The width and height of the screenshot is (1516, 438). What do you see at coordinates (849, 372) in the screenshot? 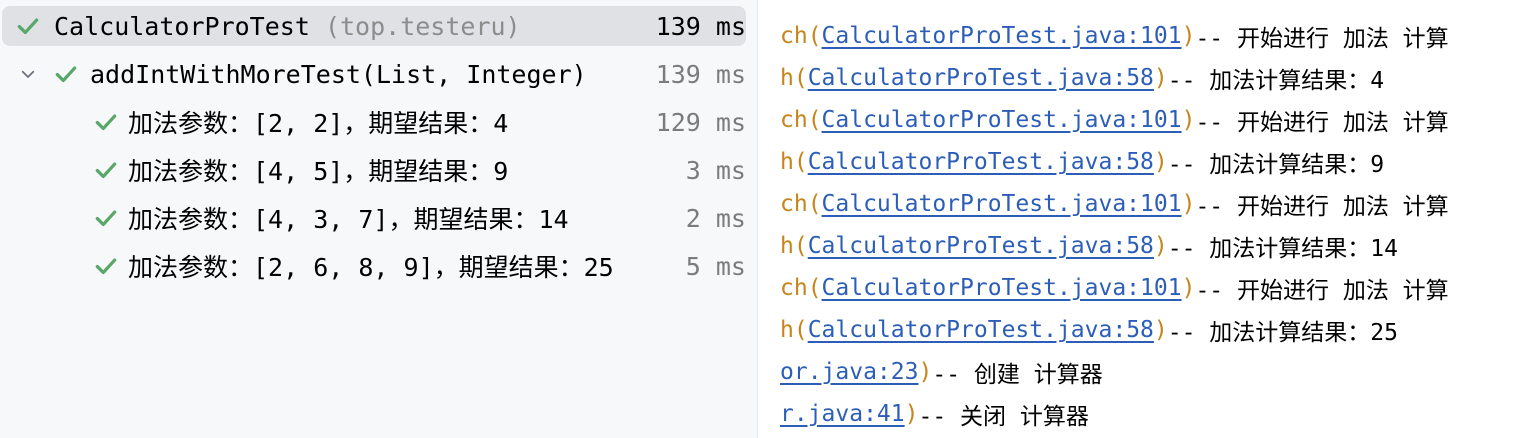
I see `source-link: or.java:23` at bounding box center [849, 372].